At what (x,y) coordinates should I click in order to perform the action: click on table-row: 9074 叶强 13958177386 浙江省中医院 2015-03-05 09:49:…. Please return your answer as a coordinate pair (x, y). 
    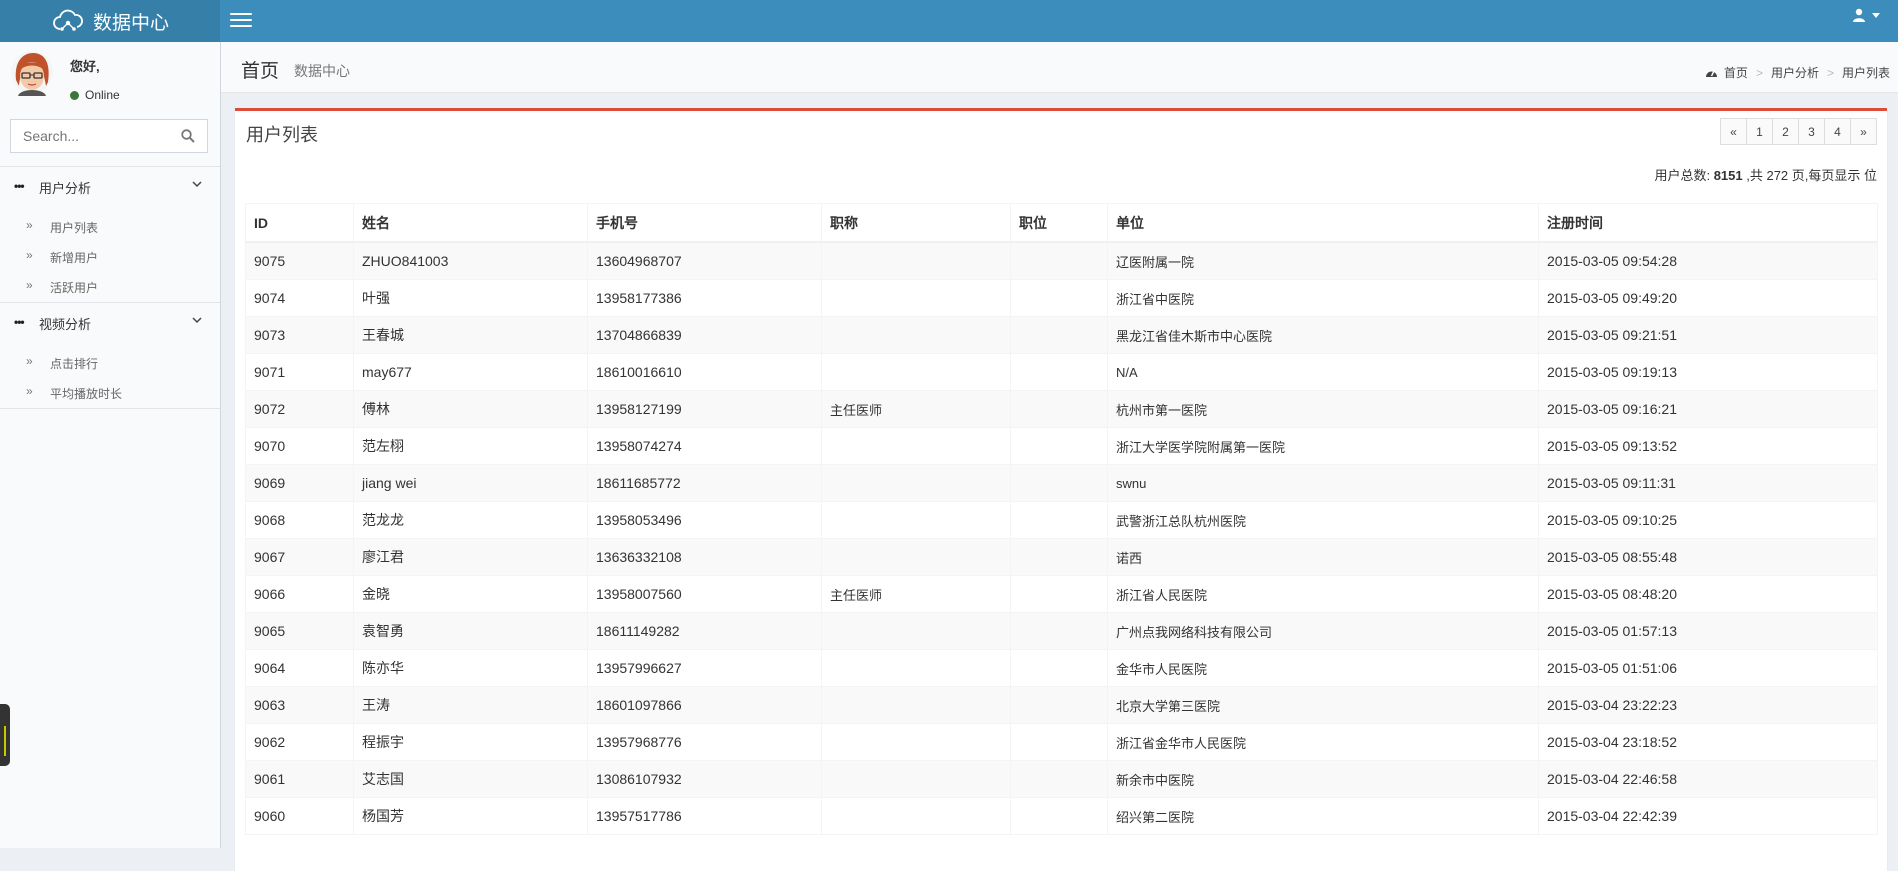
    Looking at the image, I should click on (1061, 298).